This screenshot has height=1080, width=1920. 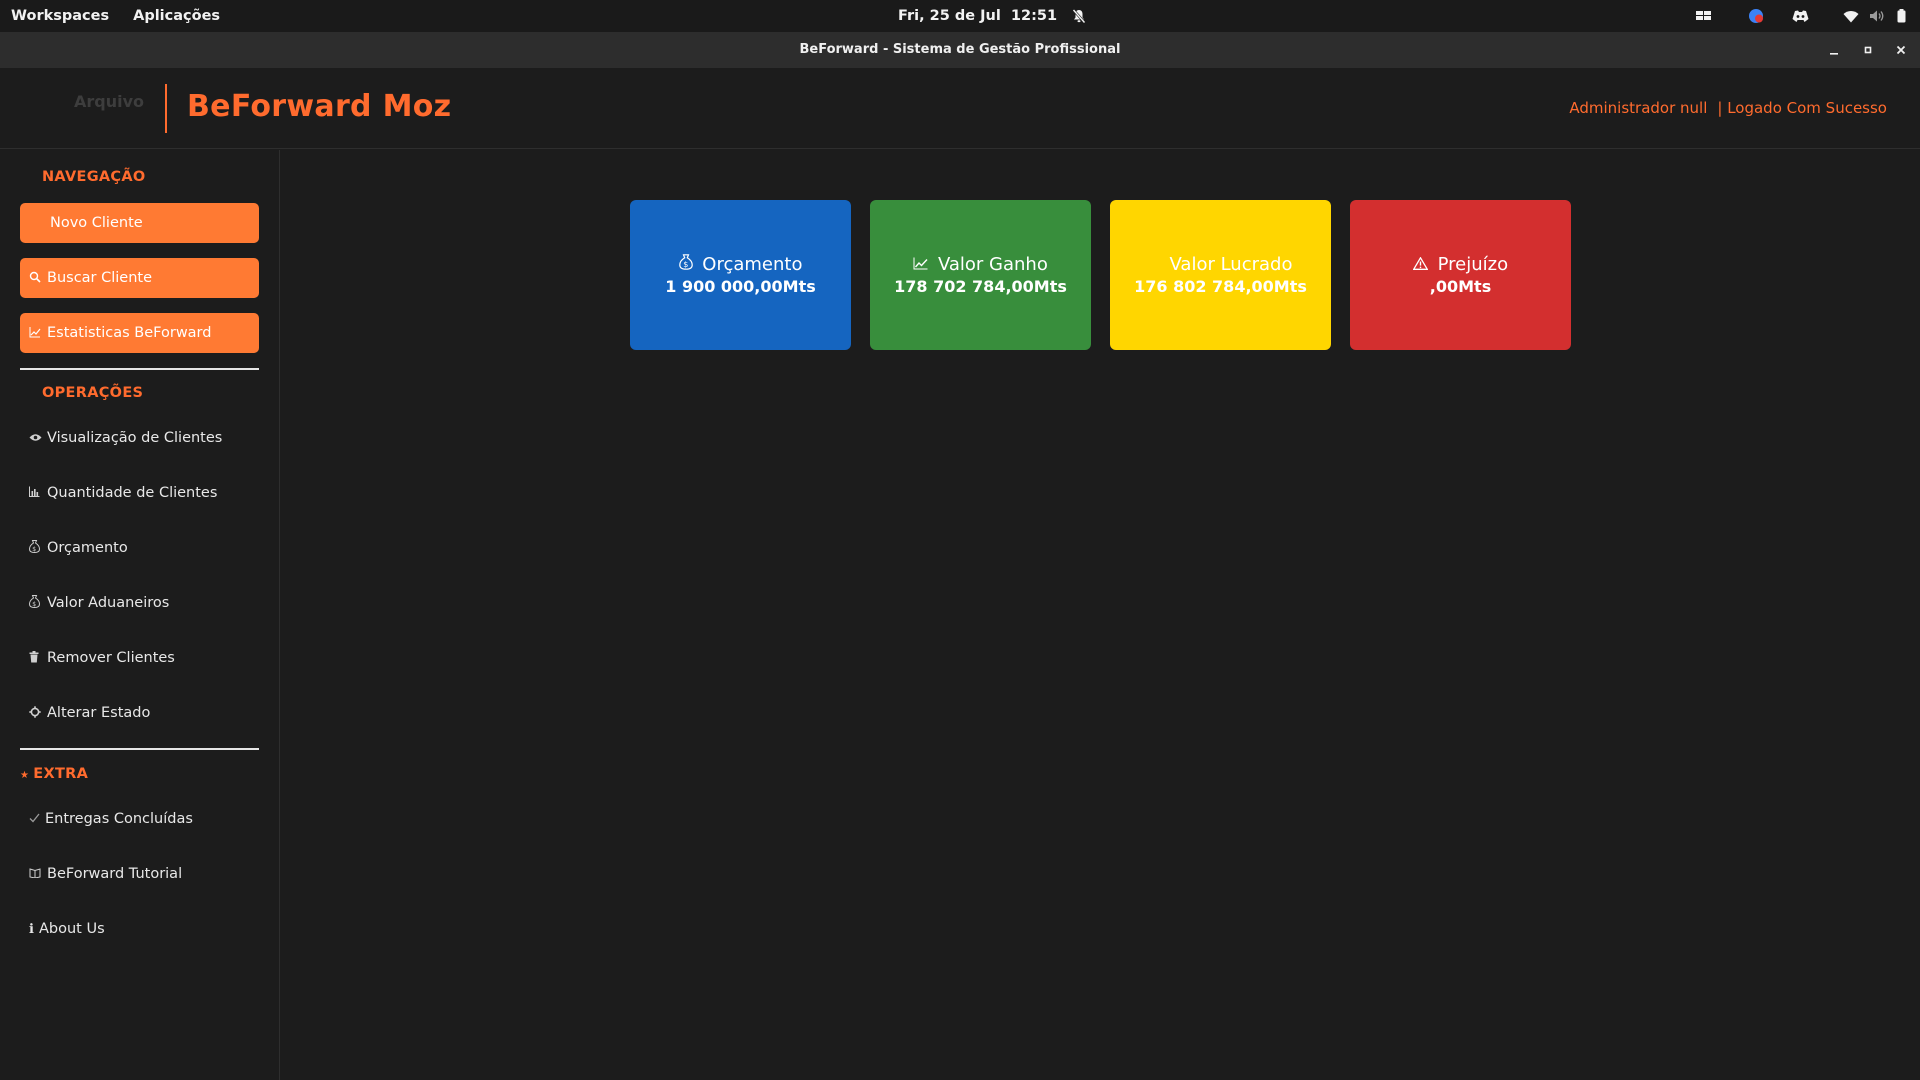 I want to click on new-client-button: Novo Cliente, so click(x=139, y=223).